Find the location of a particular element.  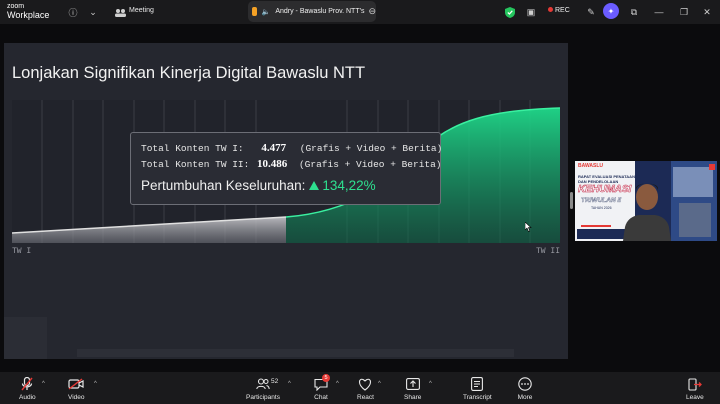

leave-label: Leave is located at coordinates (695, 397).